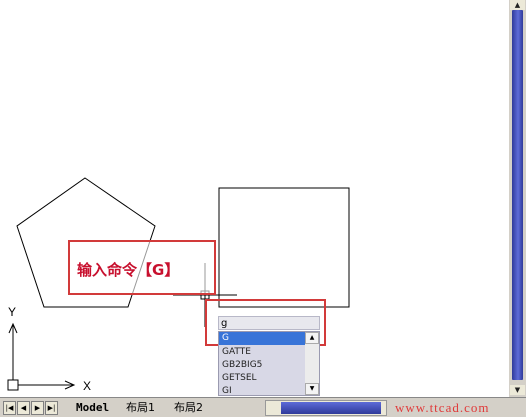  I want to click on suggestion-scrollbar: ▲ ▼, so click(312, 363).